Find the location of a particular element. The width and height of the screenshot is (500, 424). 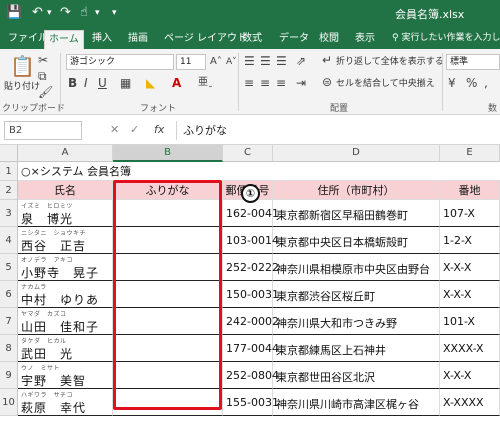

decrease-font-icon: A˅ is located at coordinates (231, 62).